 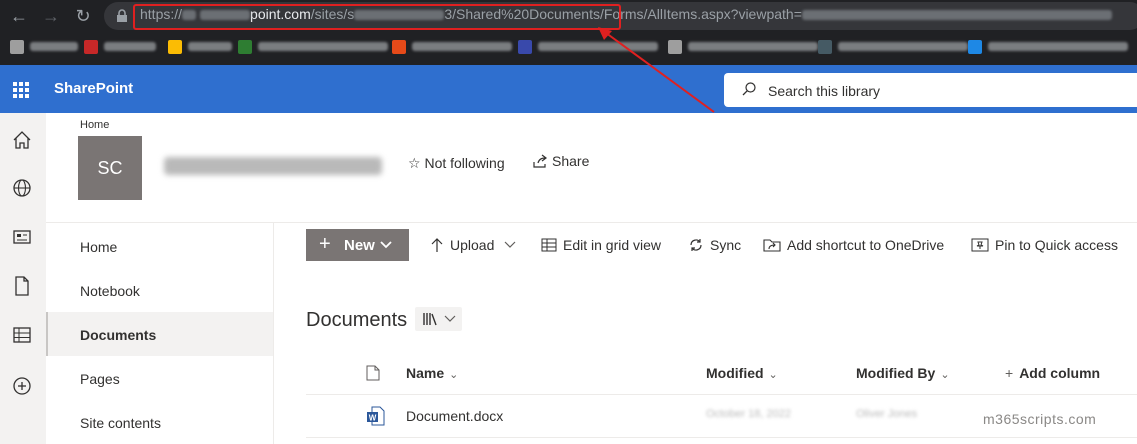 What do you see at coordinates (1040, 419) in the screenshot?
I see `watermark: m365scripts.com` at bounding box center [1040, 419].